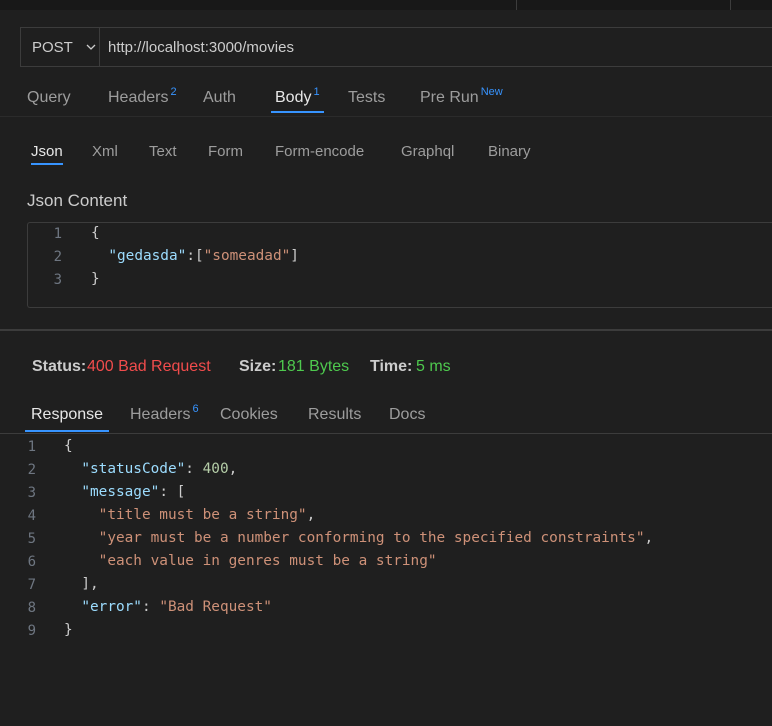 Image resolution: width=772 pixels, height=726 pixels. I want to click on code-line: "each value in genres must be a string", so click(267, 561).